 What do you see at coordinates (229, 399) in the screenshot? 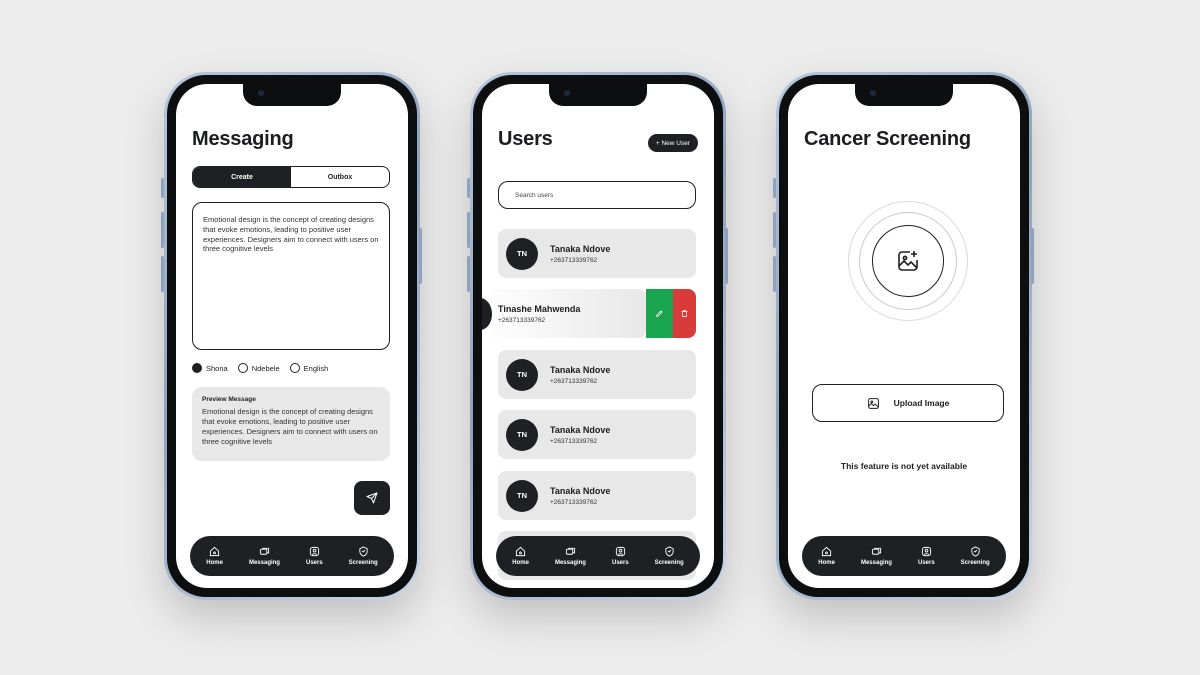
I see `preview-title: Preview Message` at bounding box center [229, 399].